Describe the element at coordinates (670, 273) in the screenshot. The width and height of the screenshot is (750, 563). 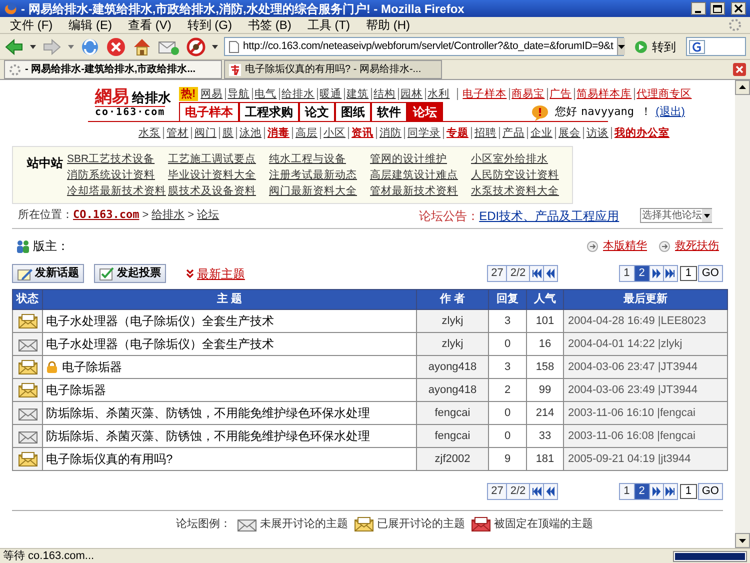
I see `last-page-icon` at that location.